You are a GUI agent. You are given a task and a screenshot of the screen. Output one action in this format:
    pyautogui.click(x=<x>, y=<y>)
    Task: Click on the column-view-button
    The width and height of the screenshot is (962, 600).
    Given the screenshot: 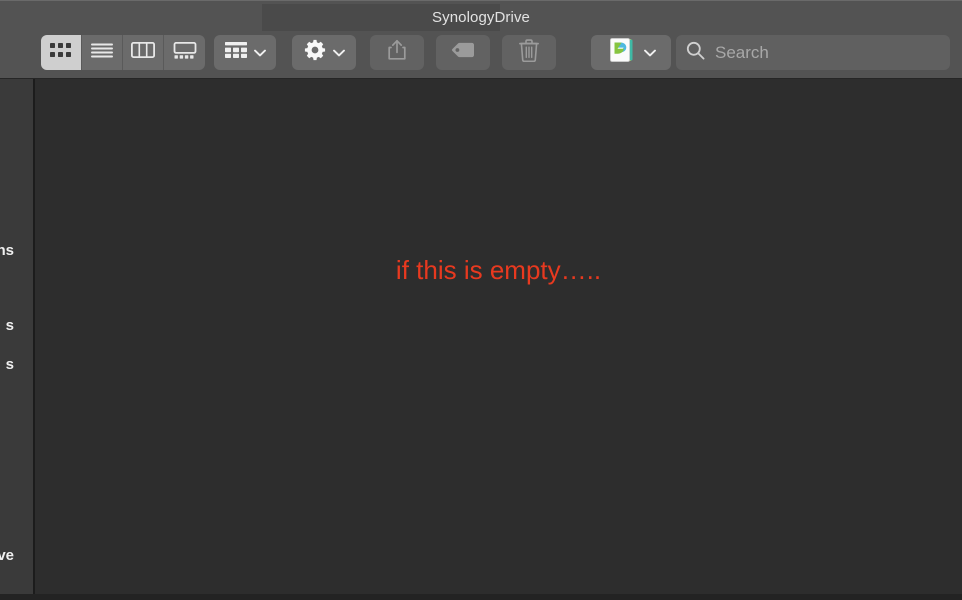 What is the action you would take?
    pyautogui.click(x=143, y=52)
    